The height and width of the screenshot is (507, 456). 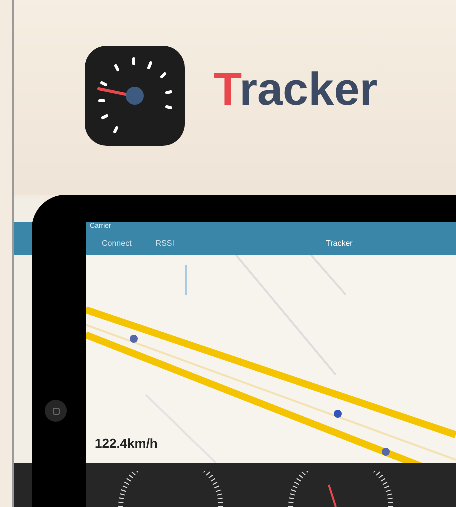 What do you see at coordinates (296, 89) in the screenshot?
I see `app-title: Tracker` at bounding box center [296, 89].